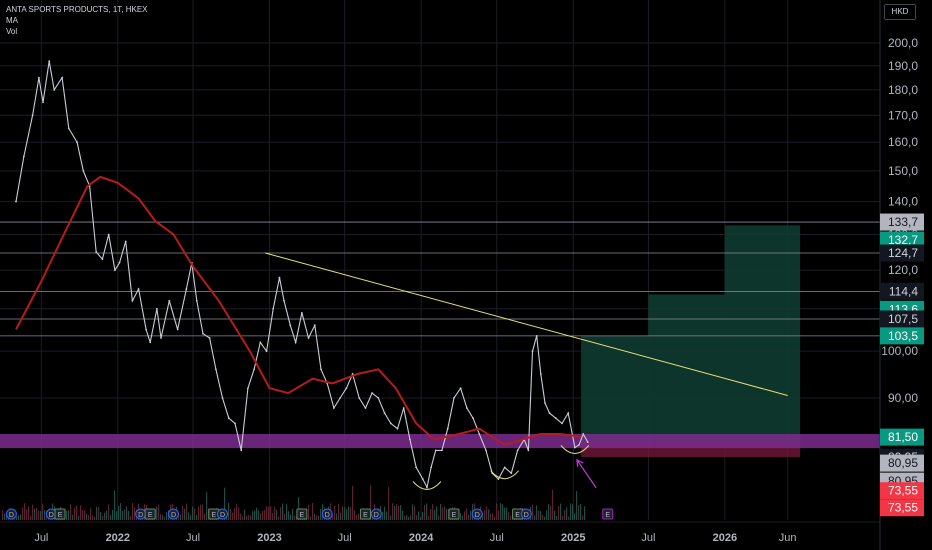  What do you see at coordinates (903, 491) in the screenshot?
I see `price-tag-label: 73,55` at bounding box center [903, 491].